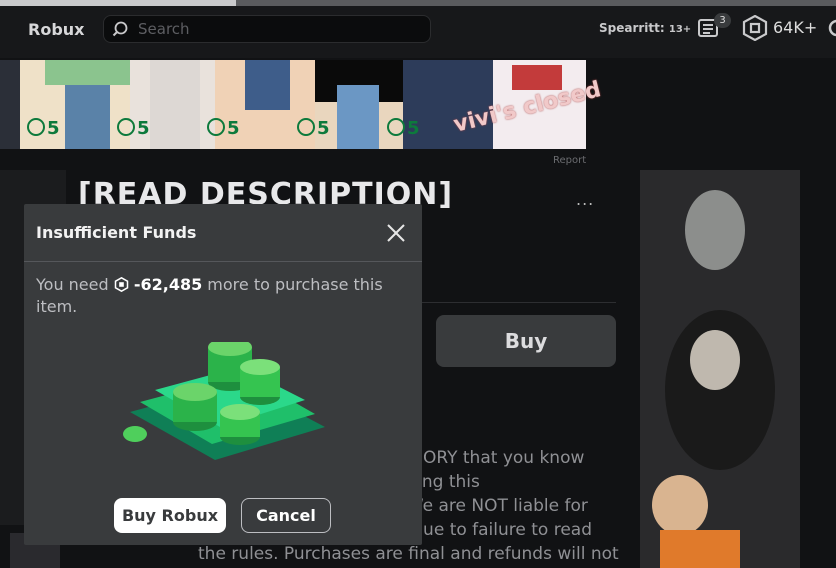  I want to click on scroll-track, so click(536, 3).